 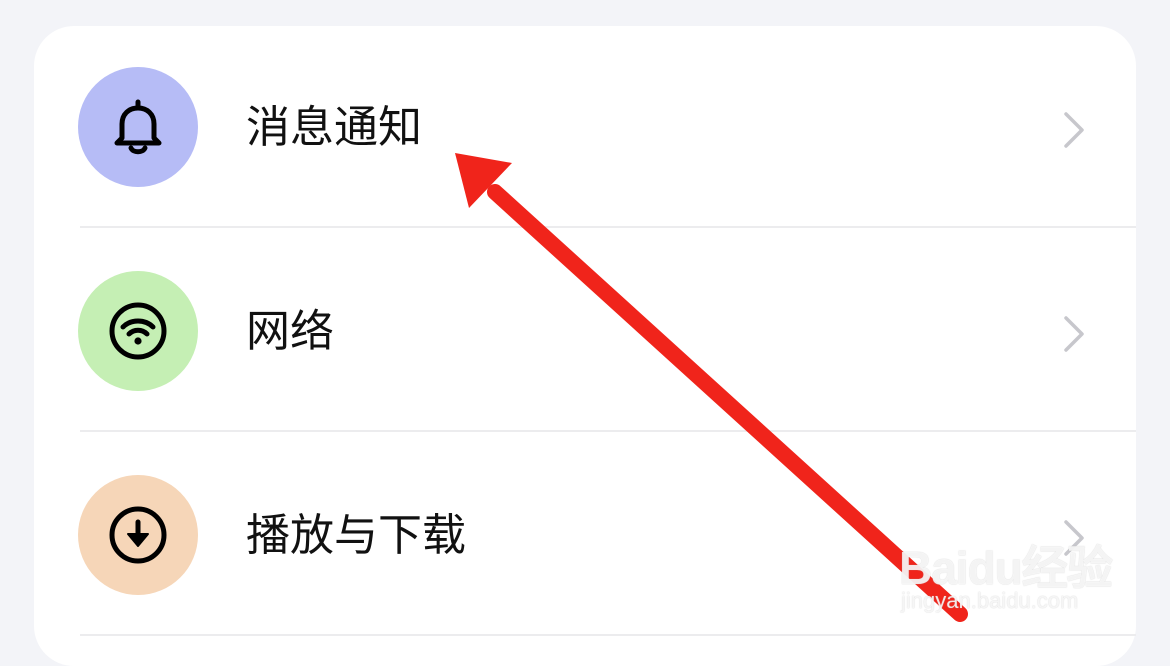 What do you see at coordinates (334, 127) in the screenshot?
I see `settings-item-label: 消息通知` at bounding box center [334, 127].